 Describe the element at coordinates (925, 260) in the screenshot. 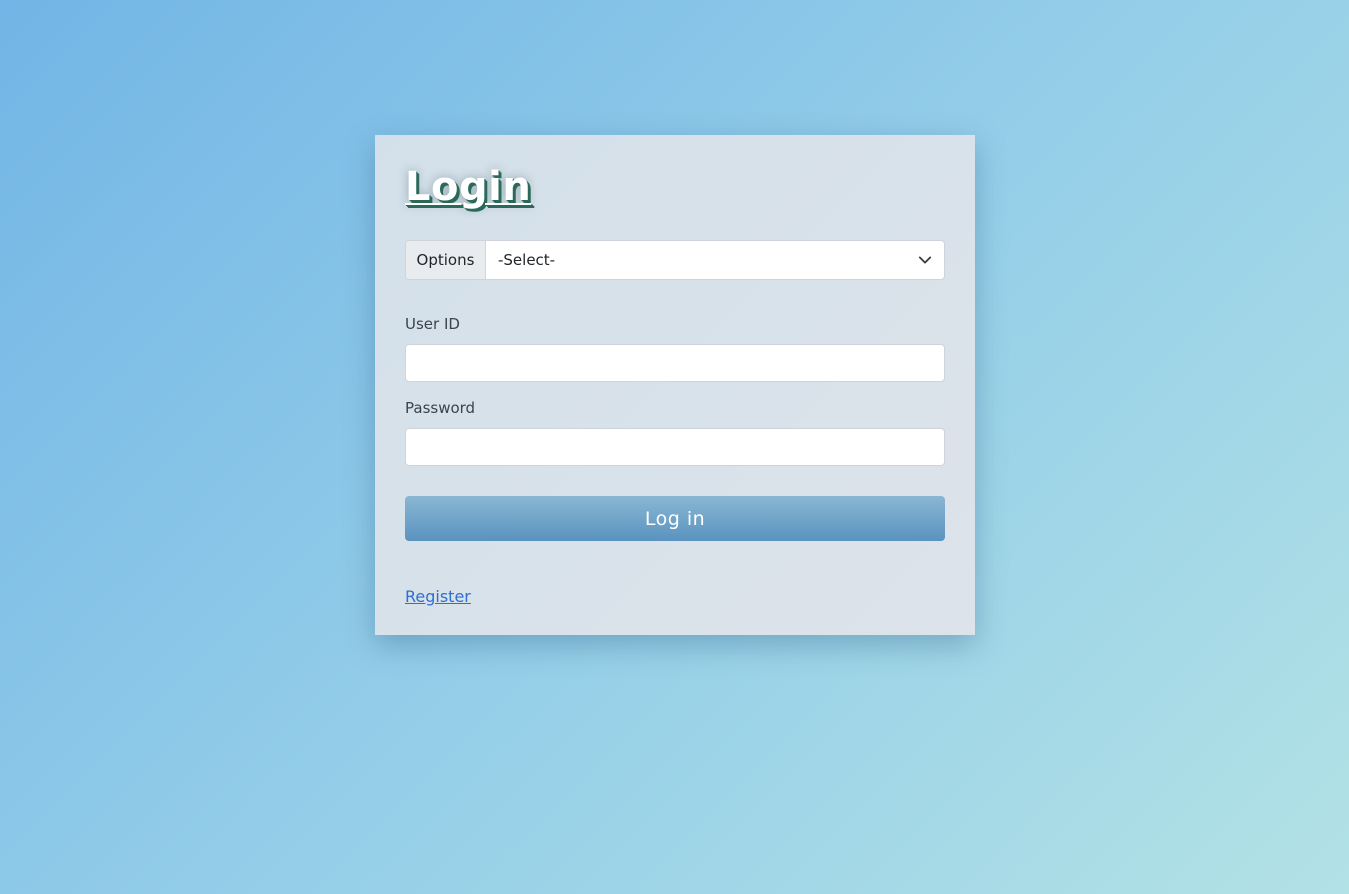

I see `chevron-down-icon` at that location.